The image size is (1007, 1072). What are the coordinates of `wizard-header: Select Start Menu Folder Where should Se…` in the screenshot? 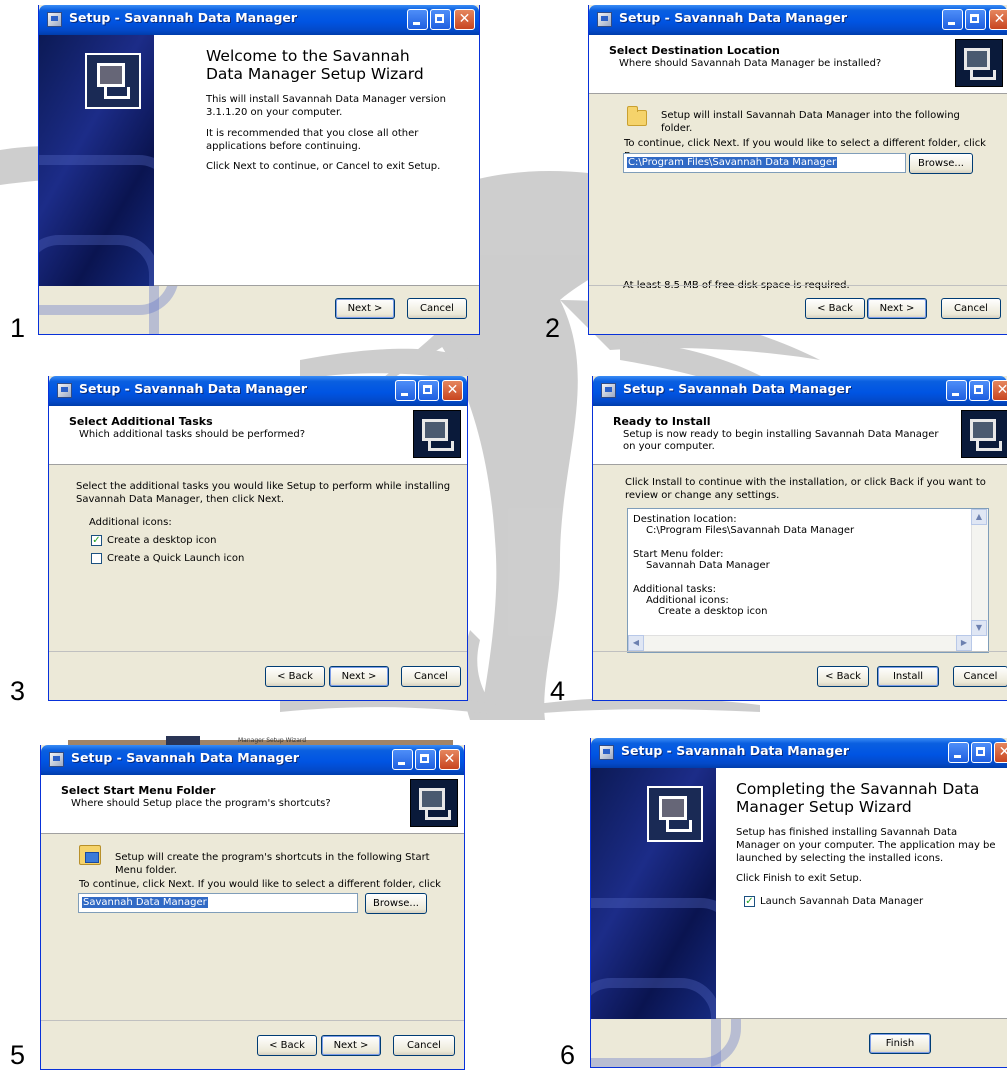 It's located at (252, 804).